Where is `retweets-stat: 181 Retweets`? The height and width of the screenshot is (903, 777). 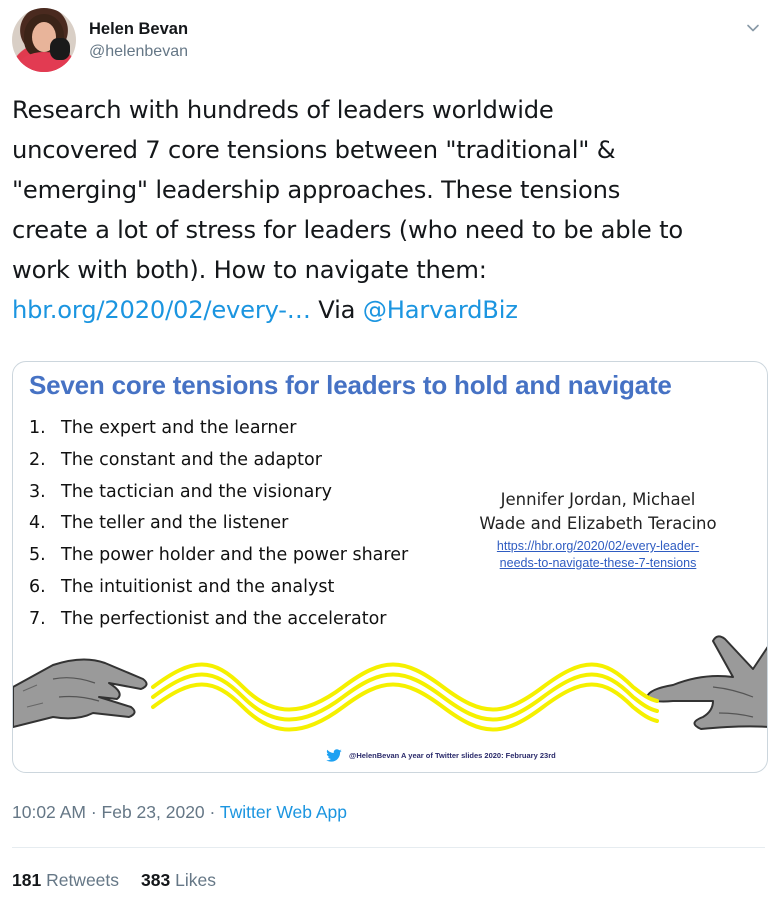
retweets-stat: 181 Retweets is located at coordinates (65, 880).